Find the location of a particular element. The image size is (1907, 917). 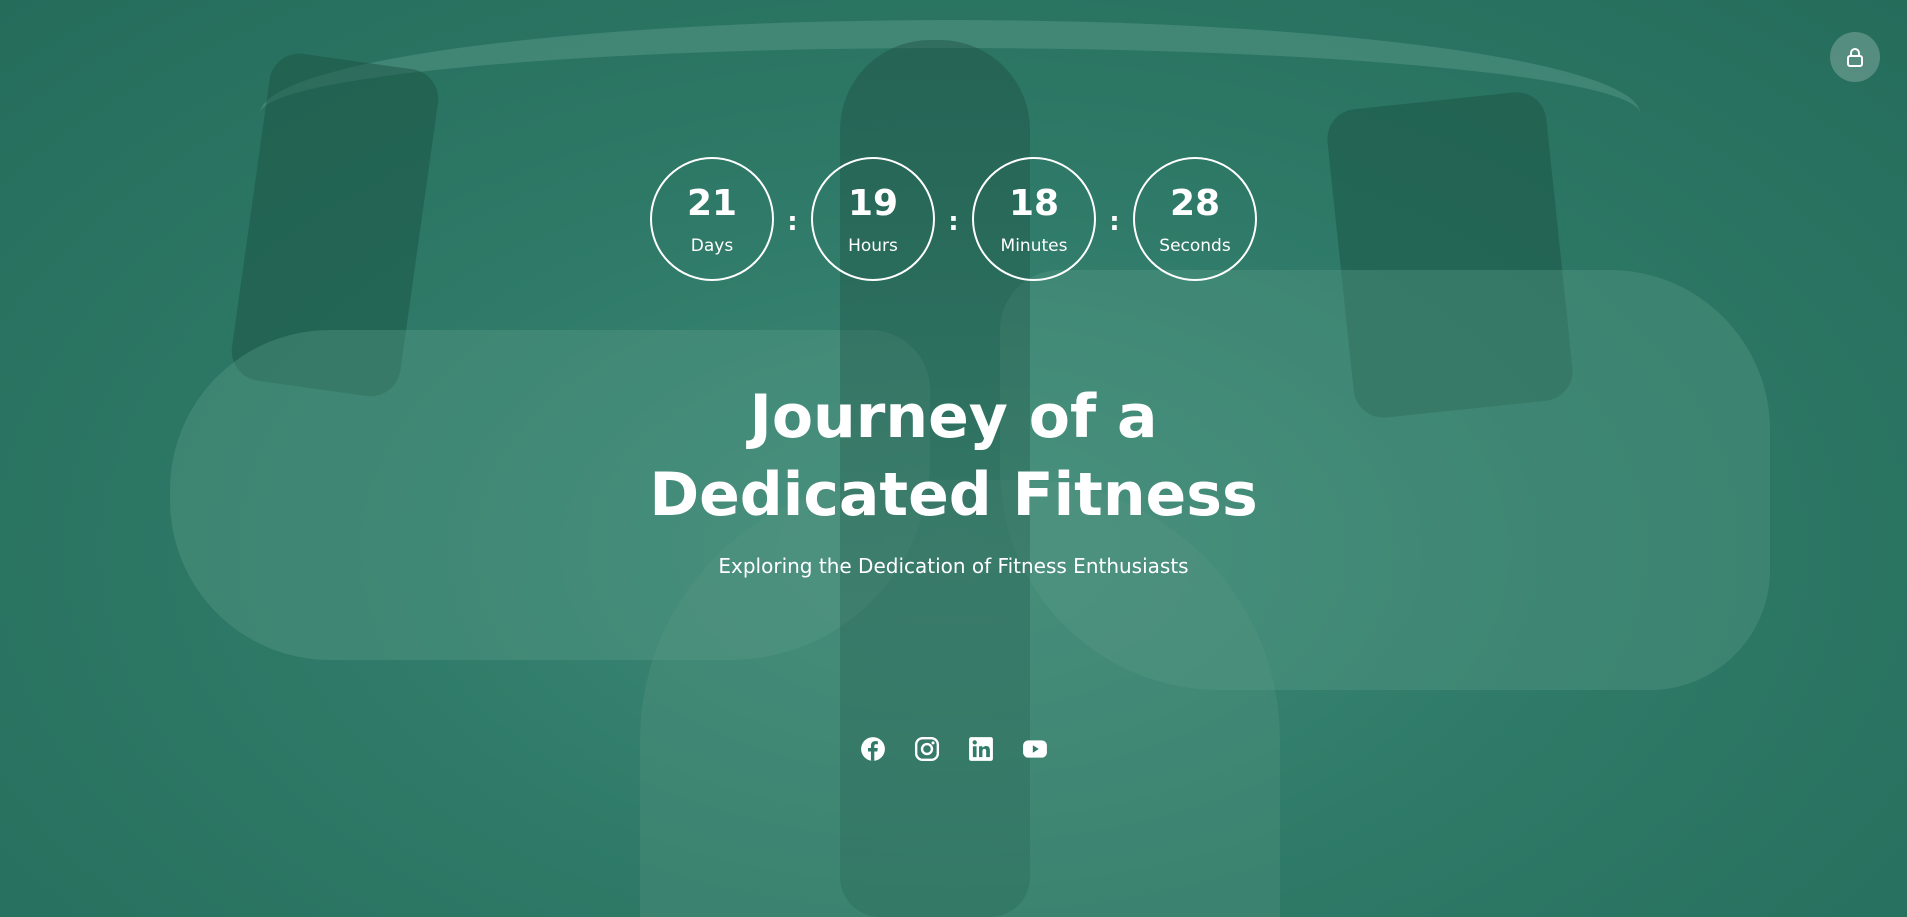

countdown-minutes-value: 18 is located at coordinates (1034, 203).